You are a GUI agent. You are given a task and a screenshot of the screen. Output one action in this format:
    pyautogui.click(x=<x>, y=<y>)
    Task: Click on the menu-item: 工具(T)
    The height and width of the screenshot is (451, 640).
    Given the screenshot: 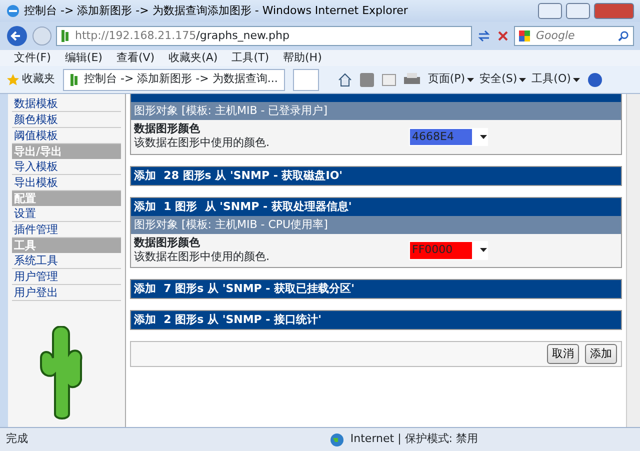 What is the action you would take?
    pyautogui.click(x=250, y=58)
    